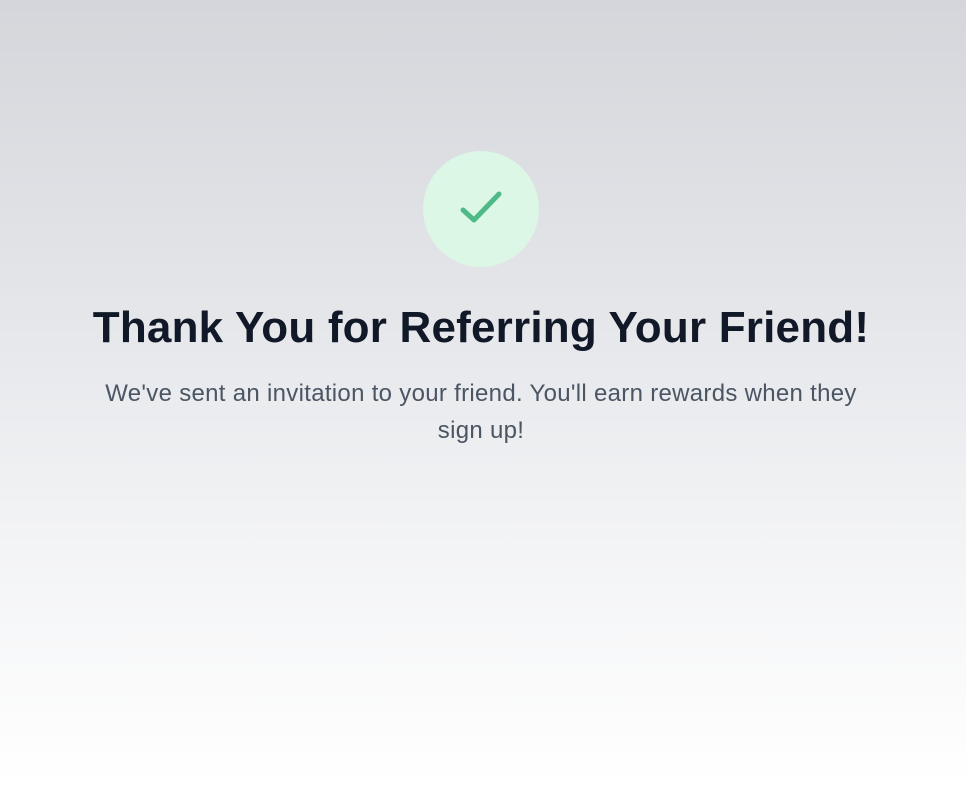 The width and height of the screenshot is (966, 786). I want to click on checkmark-icon, so click(481, 207).